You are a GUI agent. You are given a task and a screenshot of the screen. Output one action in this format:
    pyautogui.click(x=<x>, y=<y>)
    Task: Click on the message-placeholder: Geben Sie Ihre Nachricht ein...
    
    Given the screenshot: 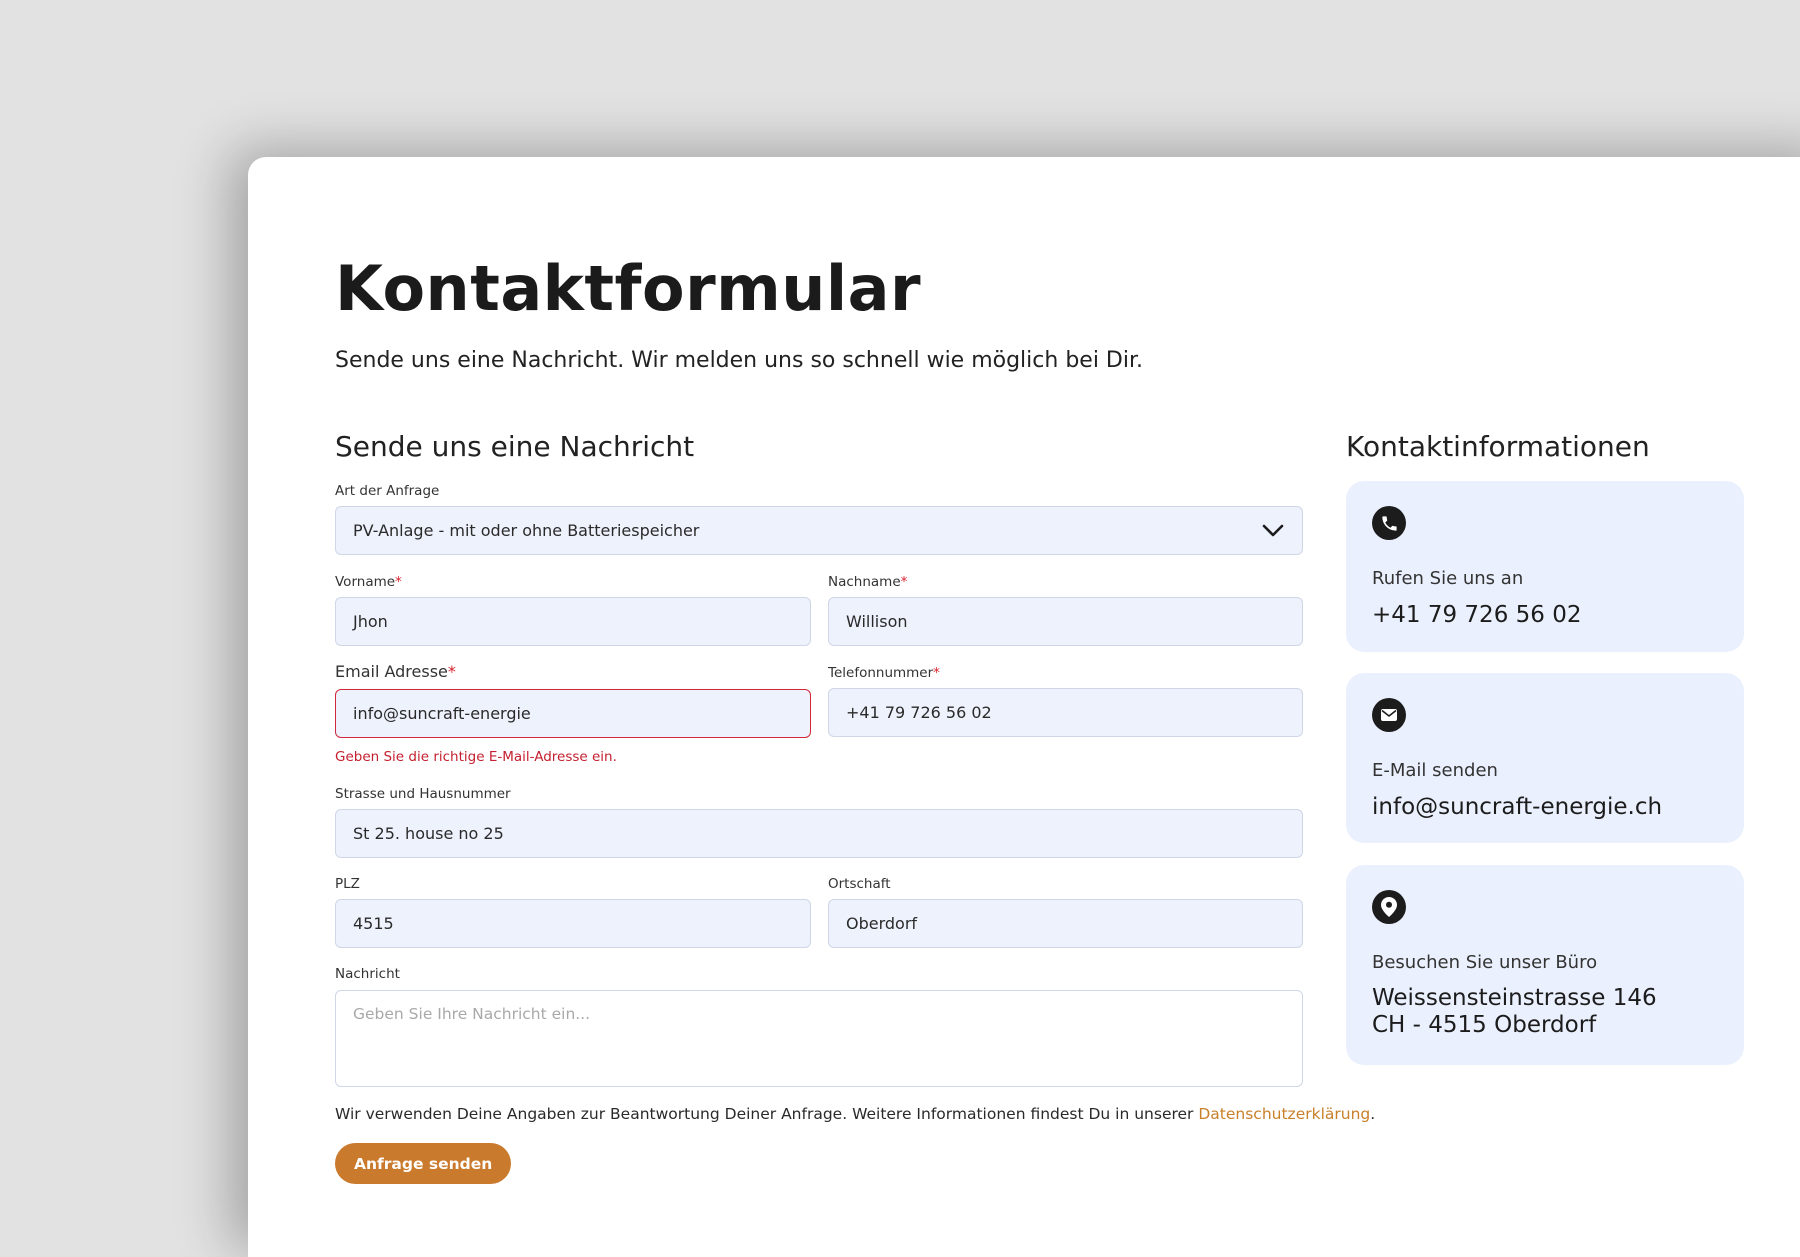 What is the action you would take?
    pyautogui.click(x=472, y=1014)
    